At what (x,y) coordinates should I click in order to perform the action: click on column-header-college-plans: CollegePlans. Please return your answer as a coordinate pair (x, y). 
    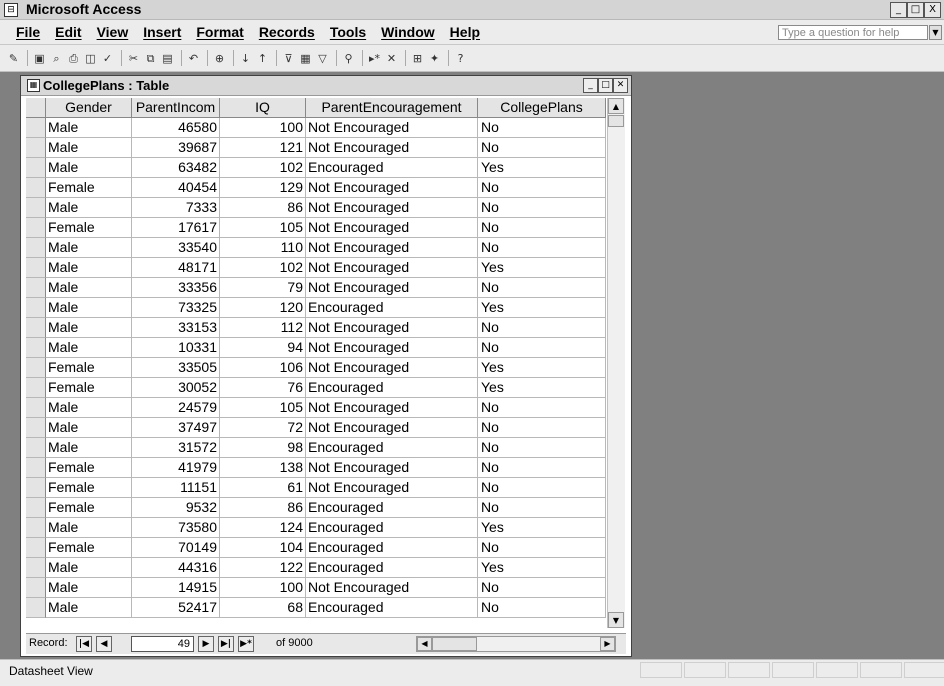
    Looking at the image, I should click on (542, 108).